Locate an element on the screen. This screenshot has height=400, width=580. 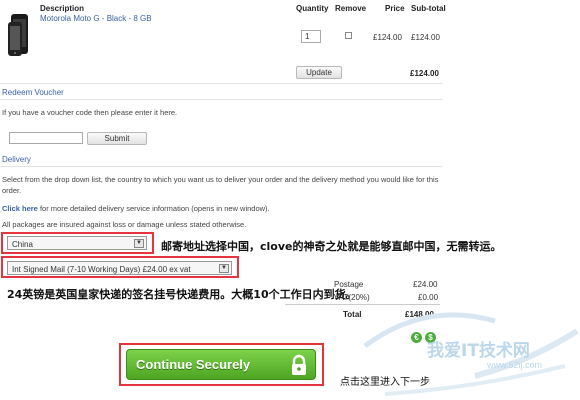
totals-divider is located at coordinates (362, 304).